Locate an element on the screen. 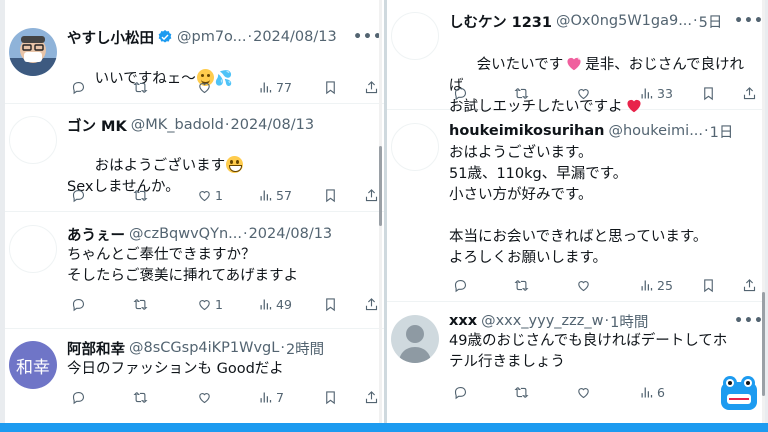  views-button: 49 is located at coordinates (275, 304).